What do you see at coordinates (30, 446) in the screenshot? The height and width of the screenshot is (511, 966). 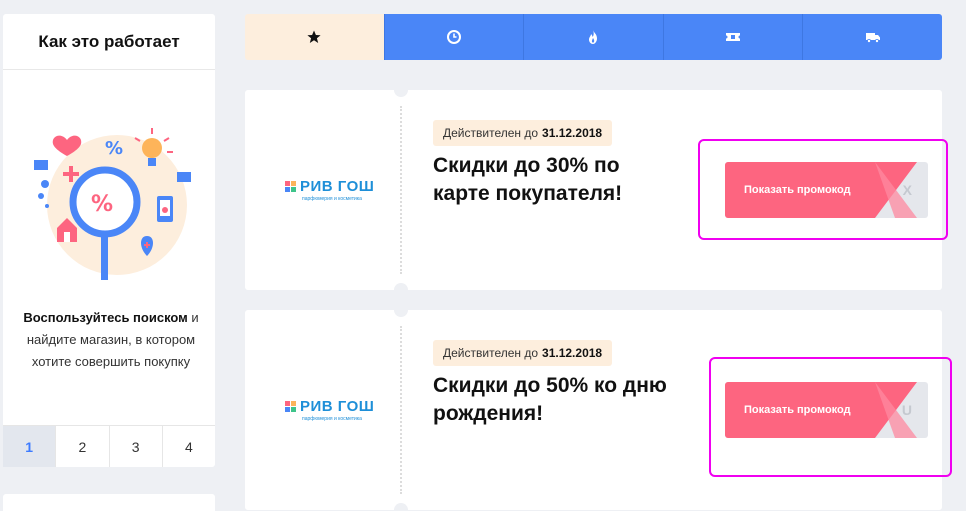 I see `step-1-button: 1` at bounding box center [30, 446].